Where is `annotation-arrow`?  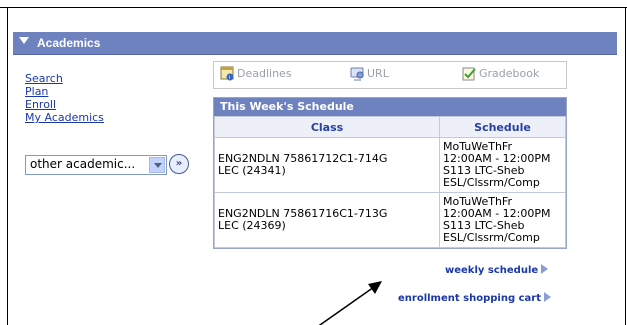 annotation-arrow is located at coordinates (350, 303).